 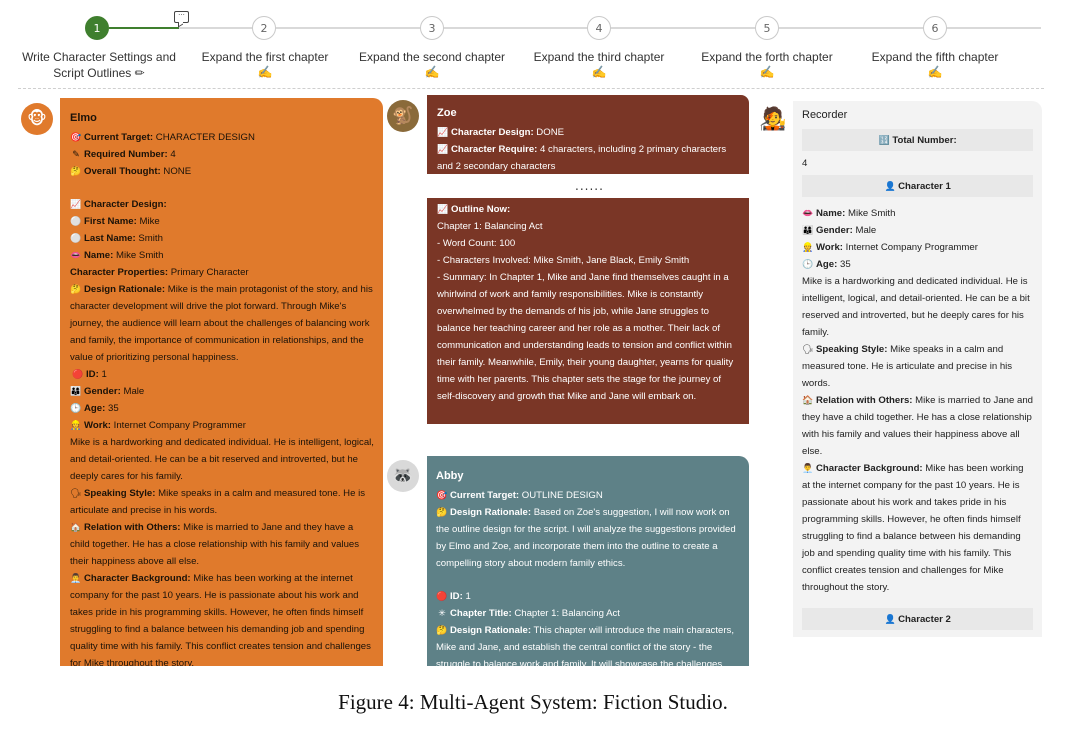 I want to click on step-1-circle: 1, so click(x=97, y=28).